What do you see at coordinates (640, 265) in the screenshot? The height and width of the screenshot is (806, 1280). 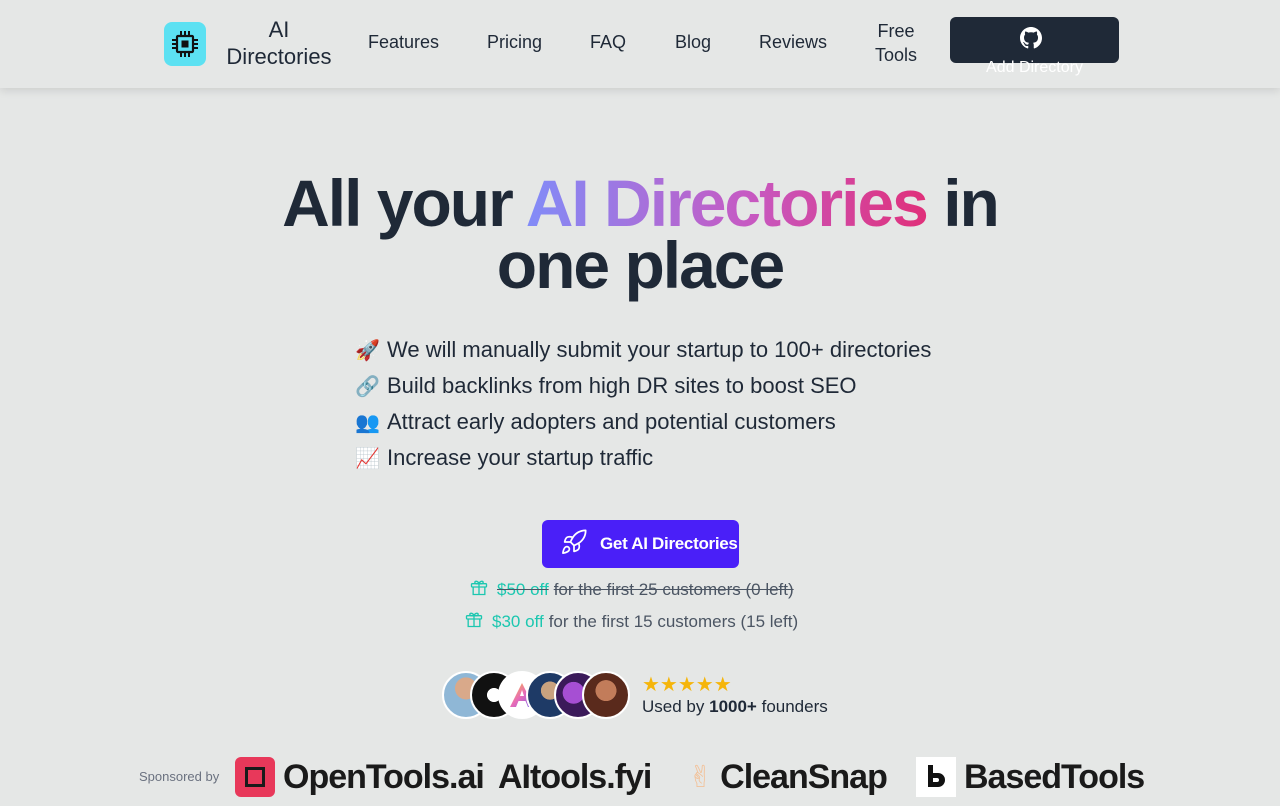 I see `hero-line2: one place` at bounding box center [640, 265].